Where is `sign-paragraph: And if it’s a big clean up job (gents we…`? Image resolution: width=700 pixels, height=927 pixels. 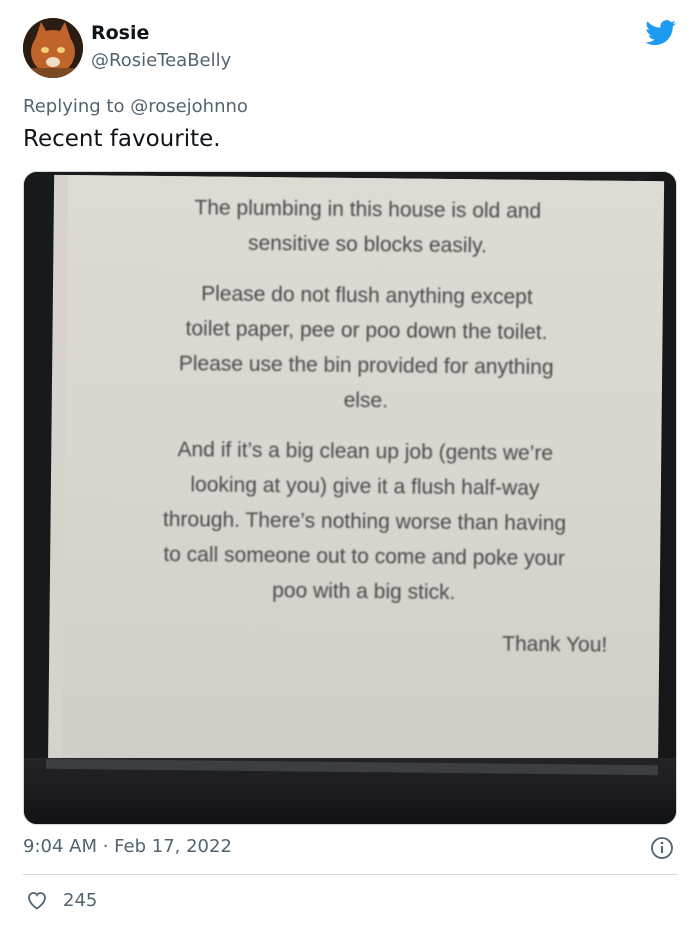 sign-paragraph: And if it’s a big clean up job (gents we… is located at coordinates (364, 521).